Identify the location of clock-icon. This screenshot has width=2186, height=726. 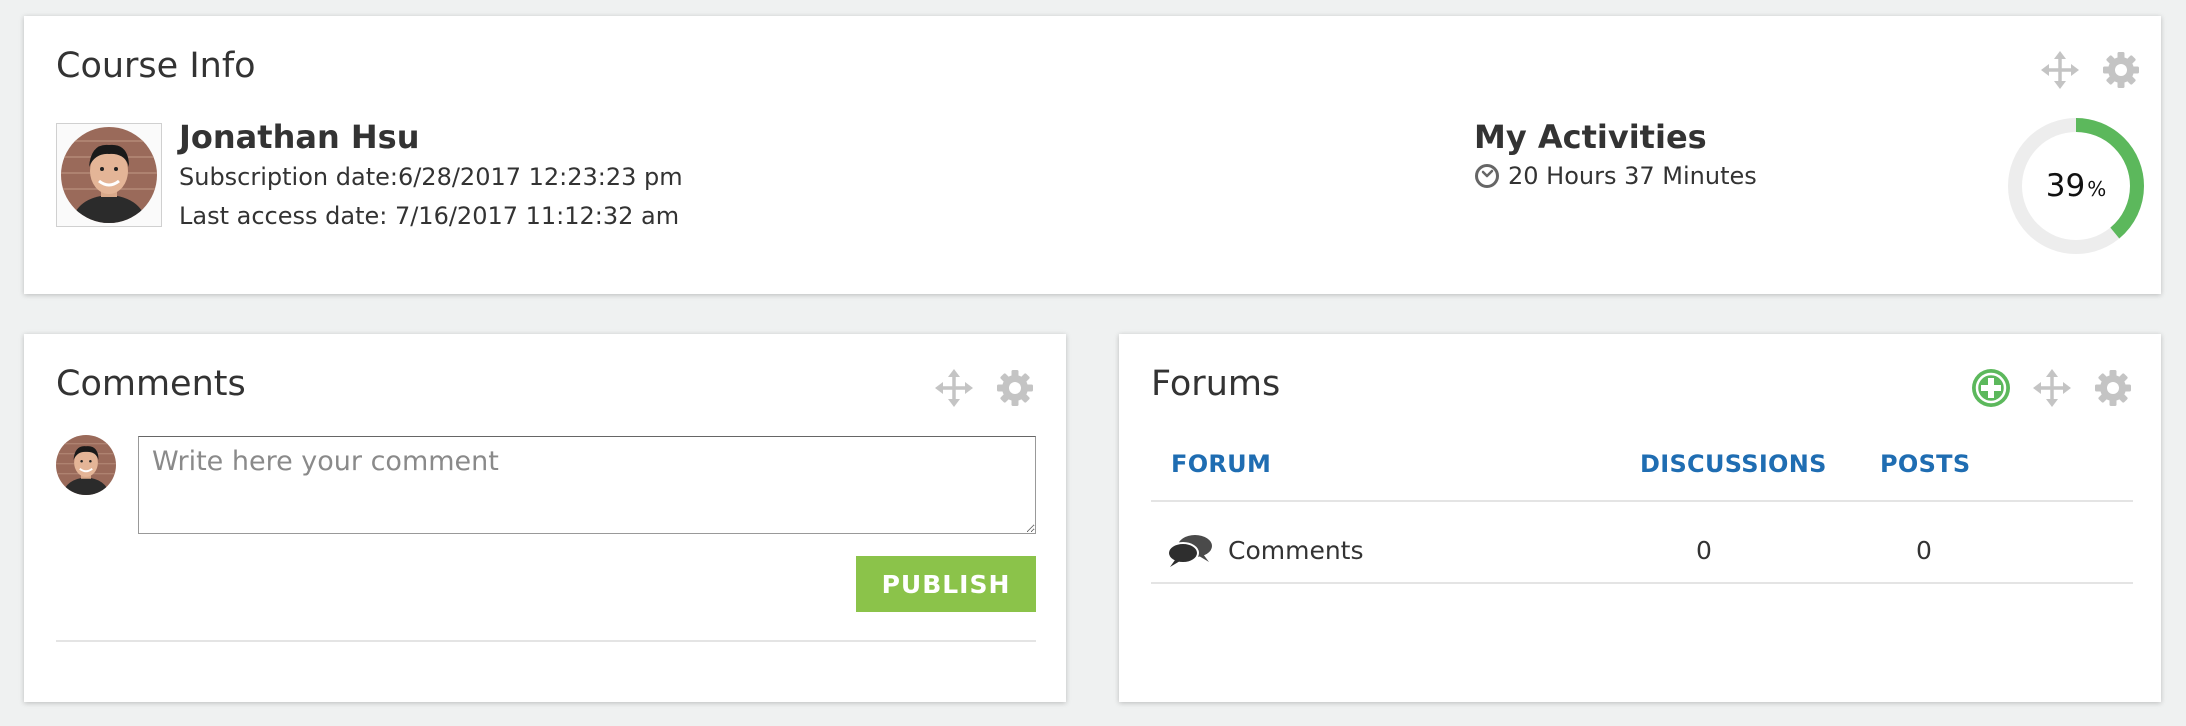
(1487, 176).